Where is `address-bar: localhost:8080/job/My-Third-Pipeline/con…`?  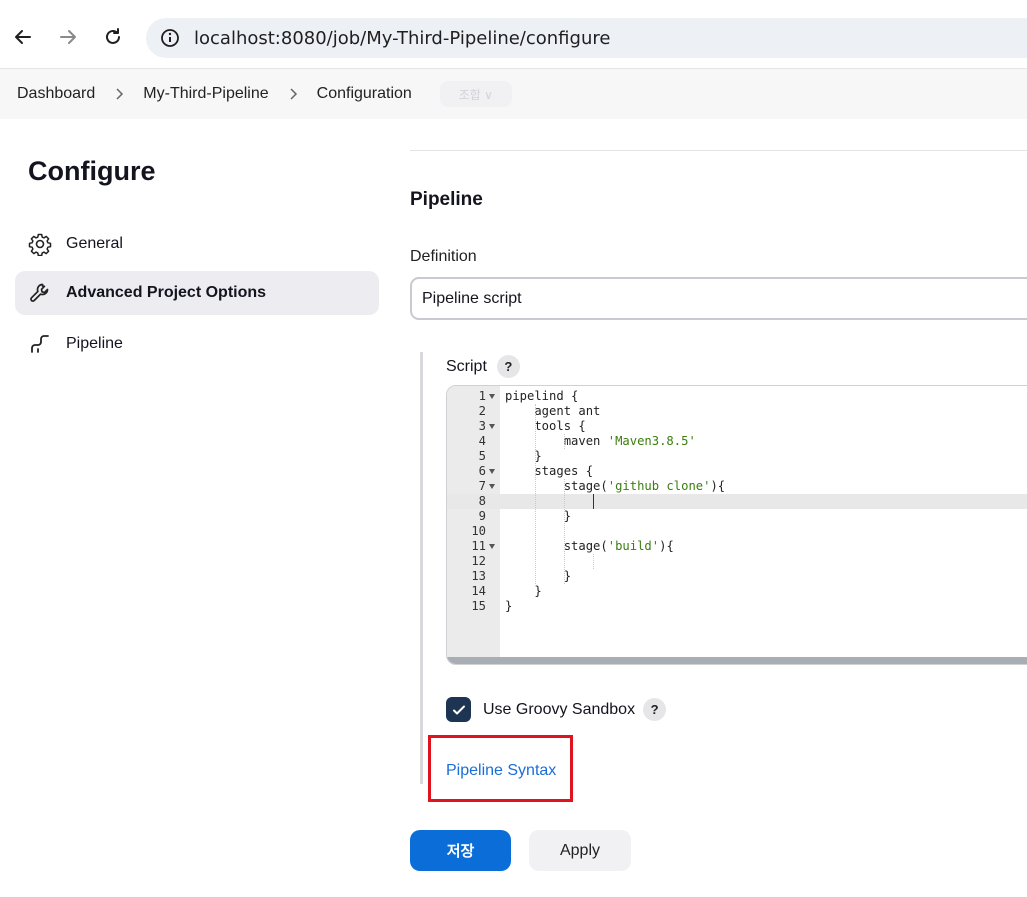
address-bar: localhost:8080/job/My-Third-Pipeline/con… is located at coordinates (586, 38).